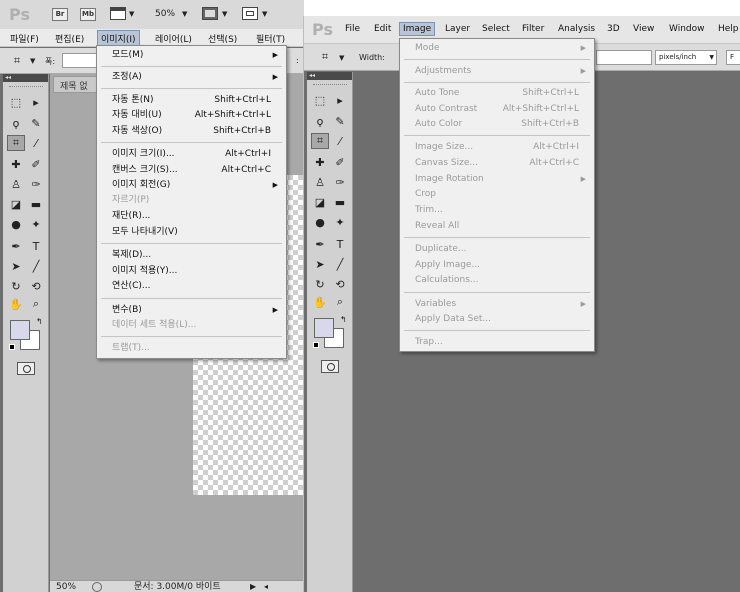 This screenshot has width=740, height=592. I want to click on menu-window: Window, so click(687, 29).